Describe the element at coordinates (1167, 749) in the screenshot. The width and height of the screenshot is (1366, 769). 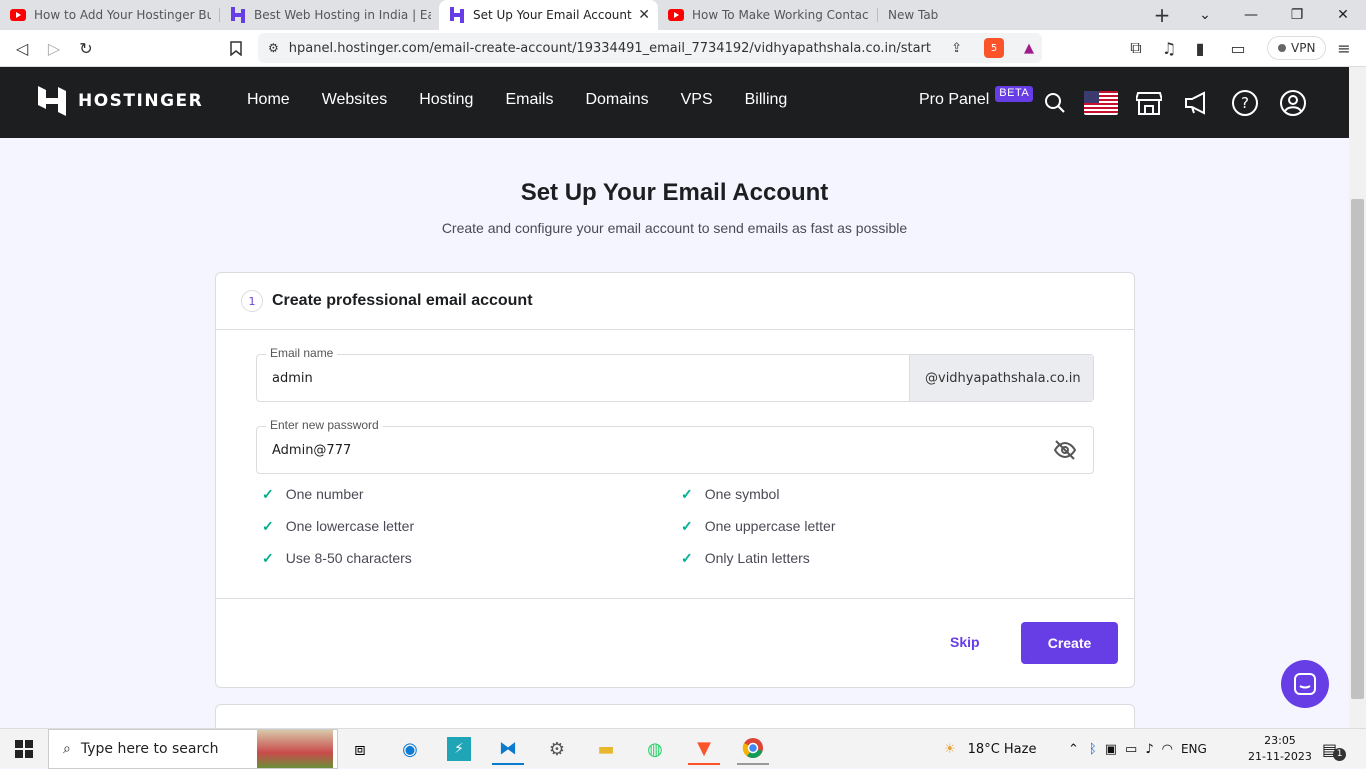
I see `wifi-icon: ◠` at that location.